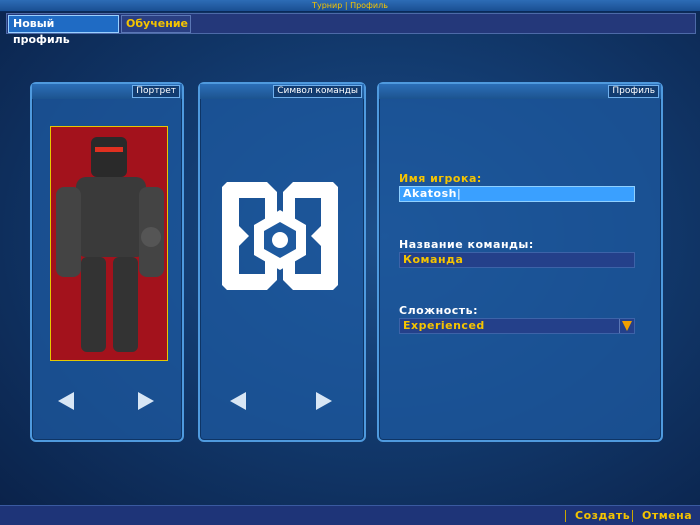  I want to click on title-bar: Турнир | Профиль, so click(350, 6).